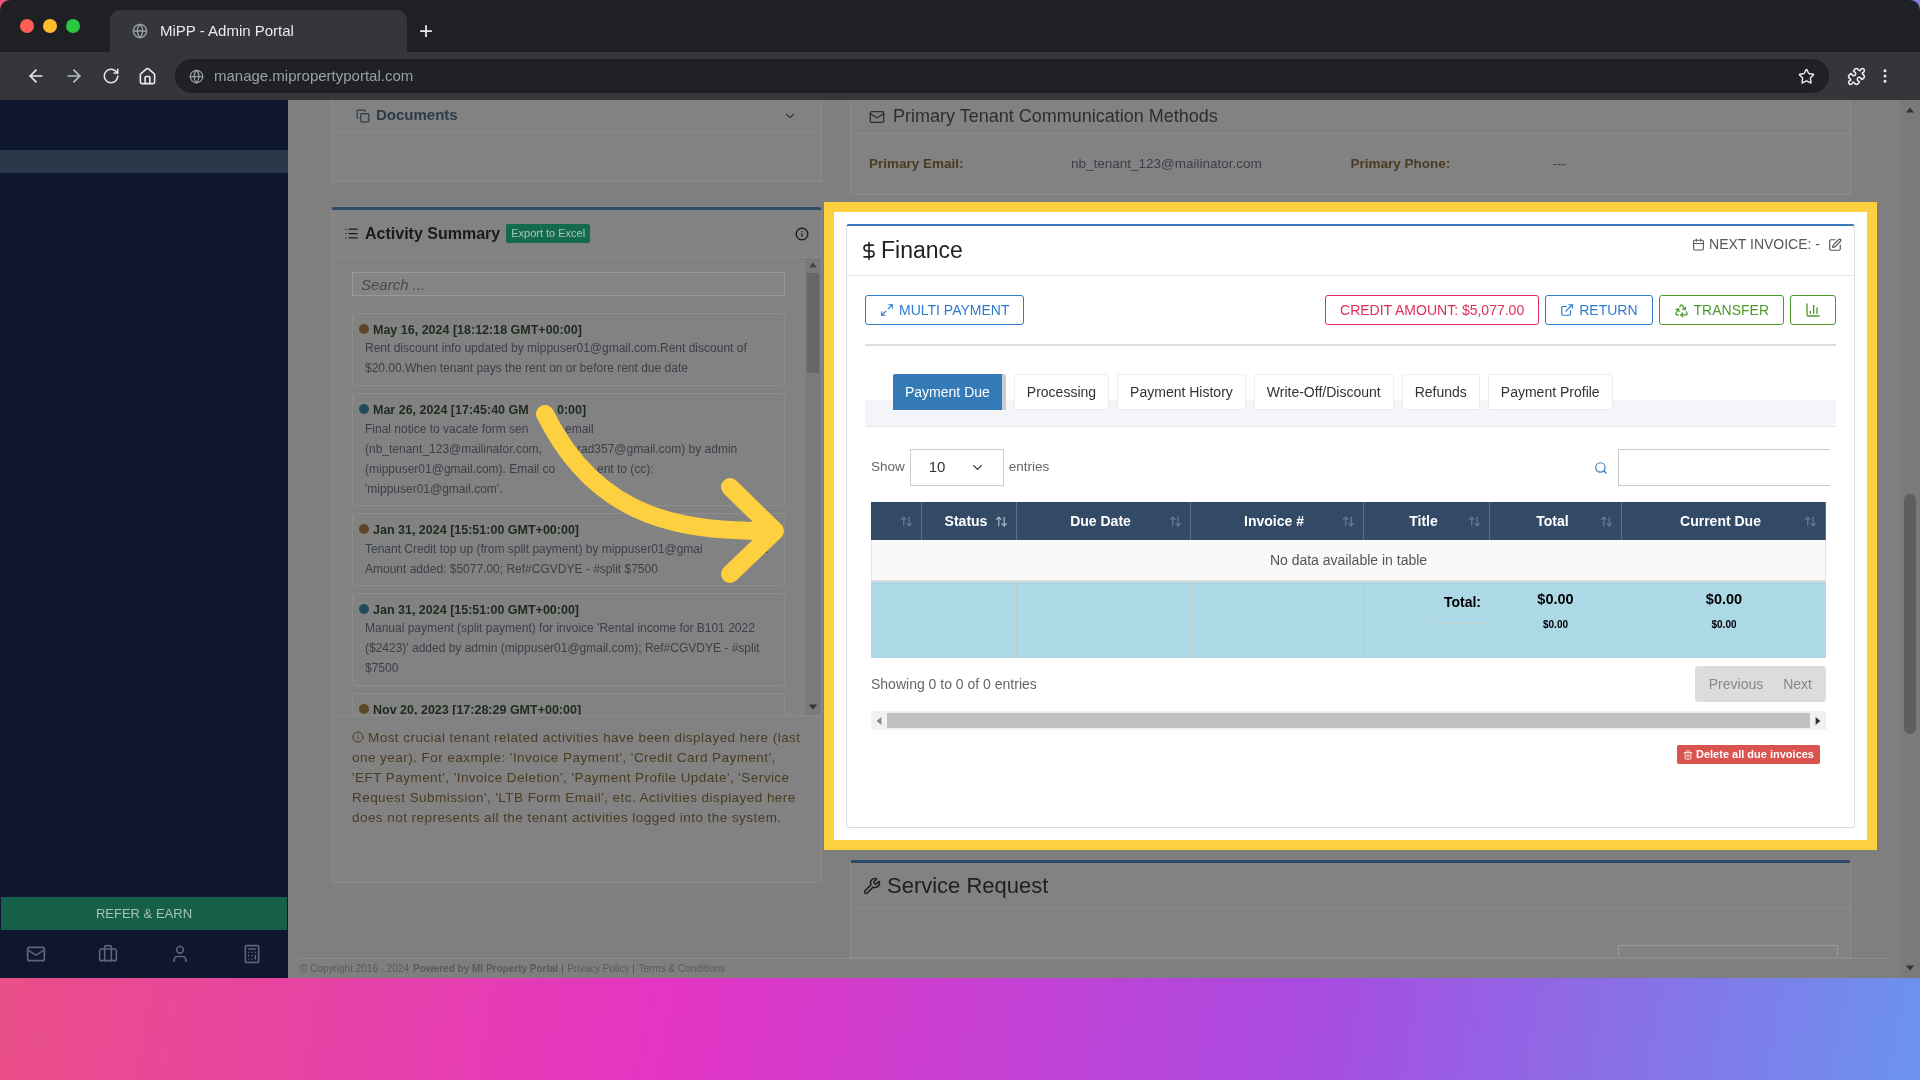 The height and width of the screenshot is (1080, 1920). I want to click on wrench-icon, so click(872, 885).